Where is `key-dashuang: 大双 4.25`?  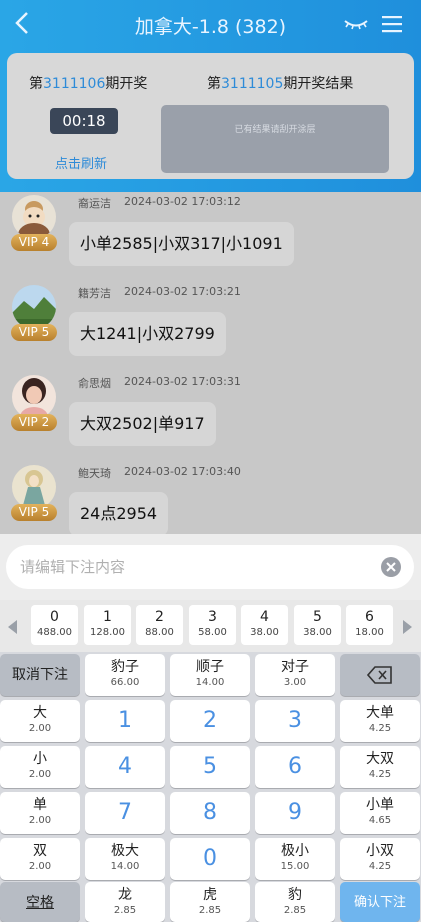
key-dashuang: 大双 4.25 is located at coordinates (380, 767).